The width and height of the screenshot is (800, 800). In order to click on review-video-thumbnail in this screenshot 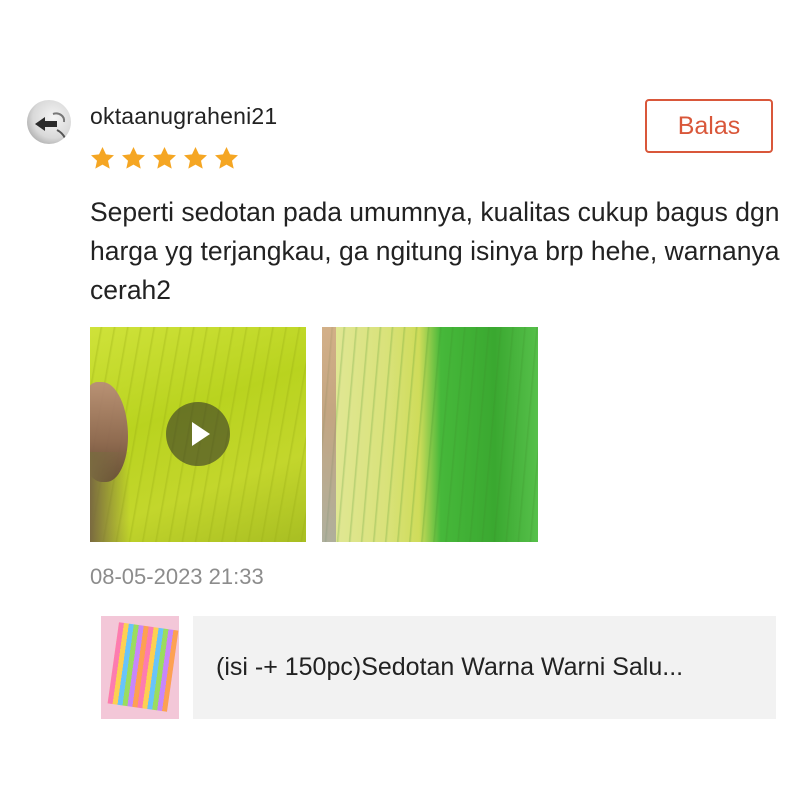, I will do `click(198, 434)`.